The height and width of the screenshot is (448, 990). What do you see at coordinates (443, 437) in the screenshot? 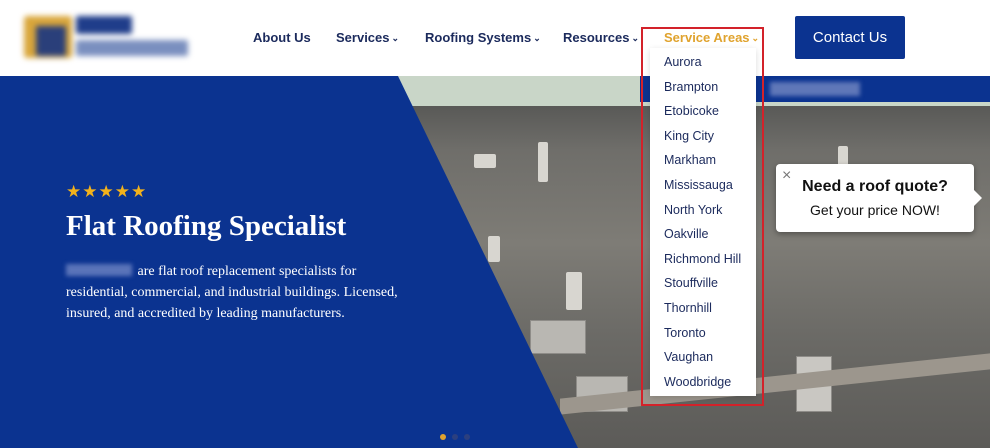
I see `slider-dot-active` at bounding box center [443, 437].